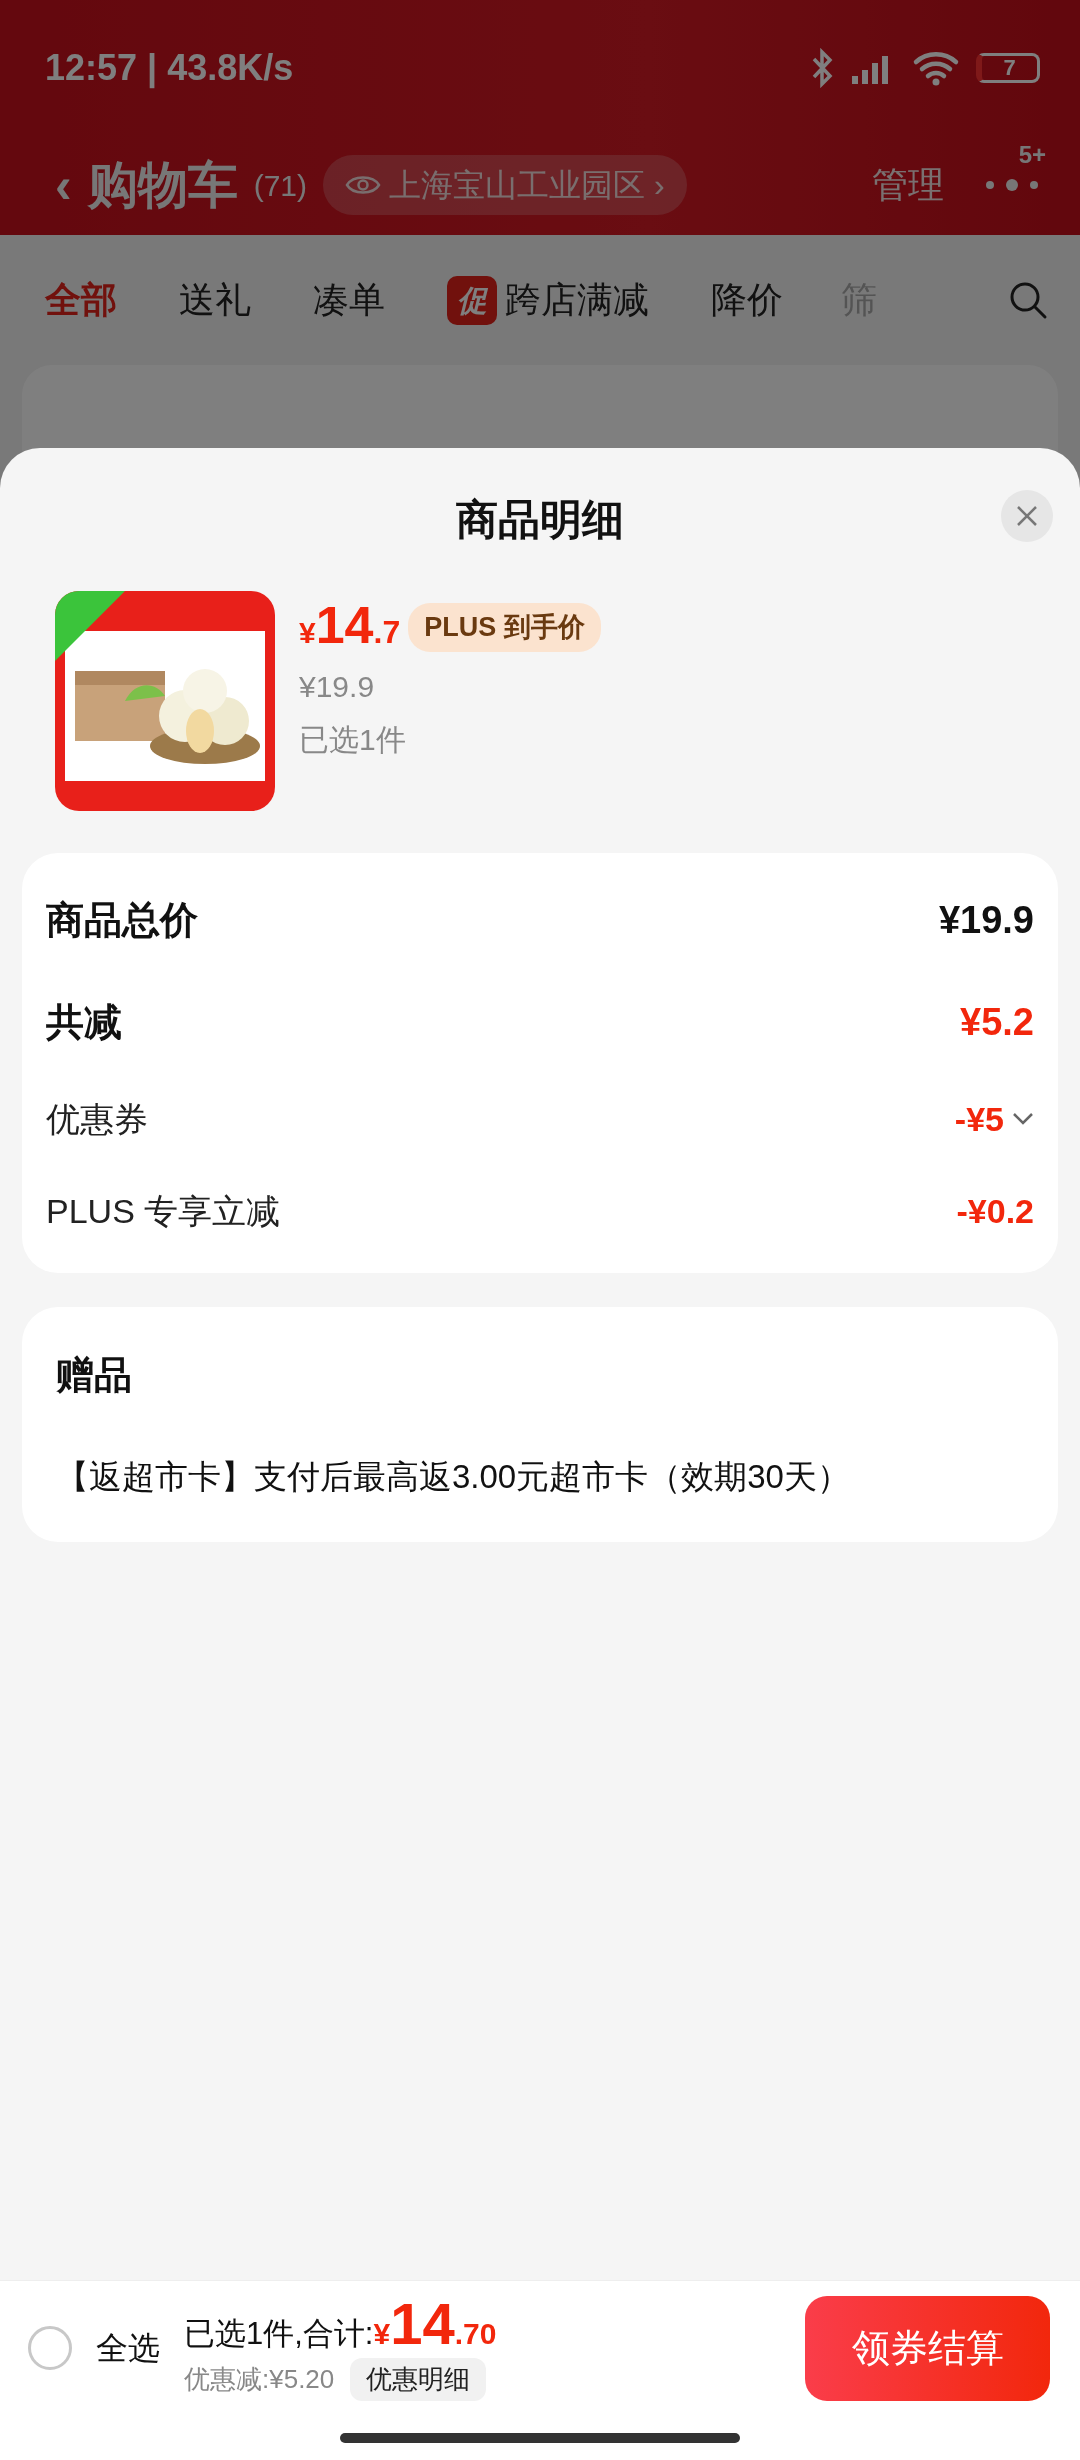 The height and width of the screenshot is (2460, 1080). I want to click on price-value: -¥0.2, so click(995, 1211).